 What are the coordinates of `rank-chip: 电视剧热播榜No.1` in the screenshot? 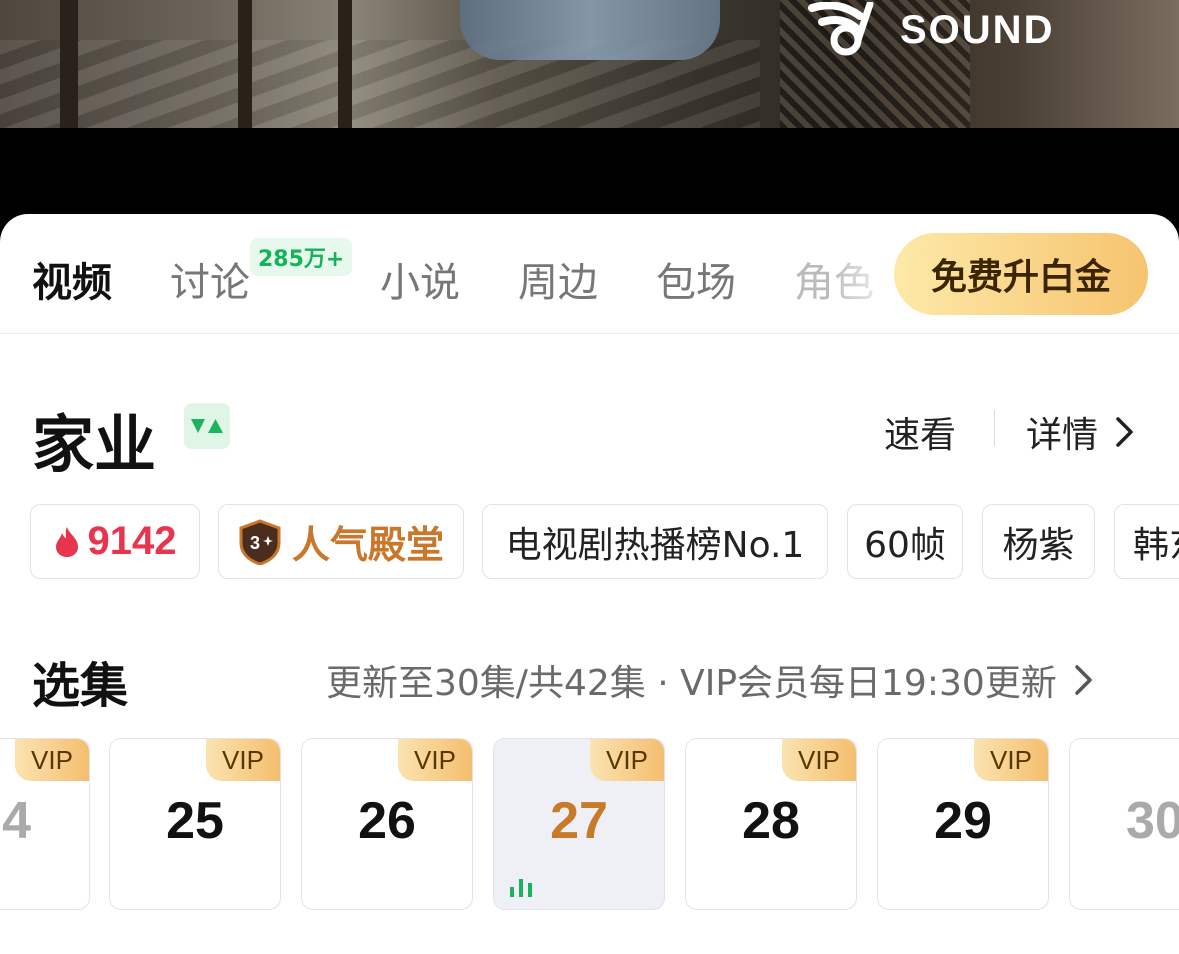 It's located at (655, 541).